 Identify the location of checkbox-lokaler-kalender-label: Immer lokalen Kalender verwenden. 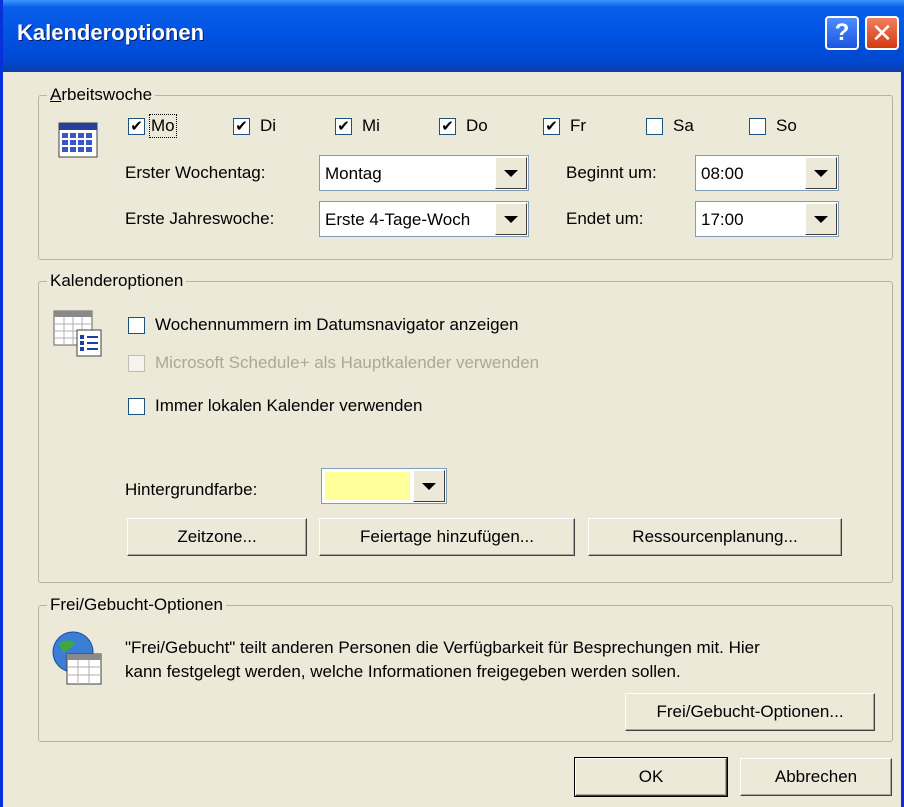
(289, 405).